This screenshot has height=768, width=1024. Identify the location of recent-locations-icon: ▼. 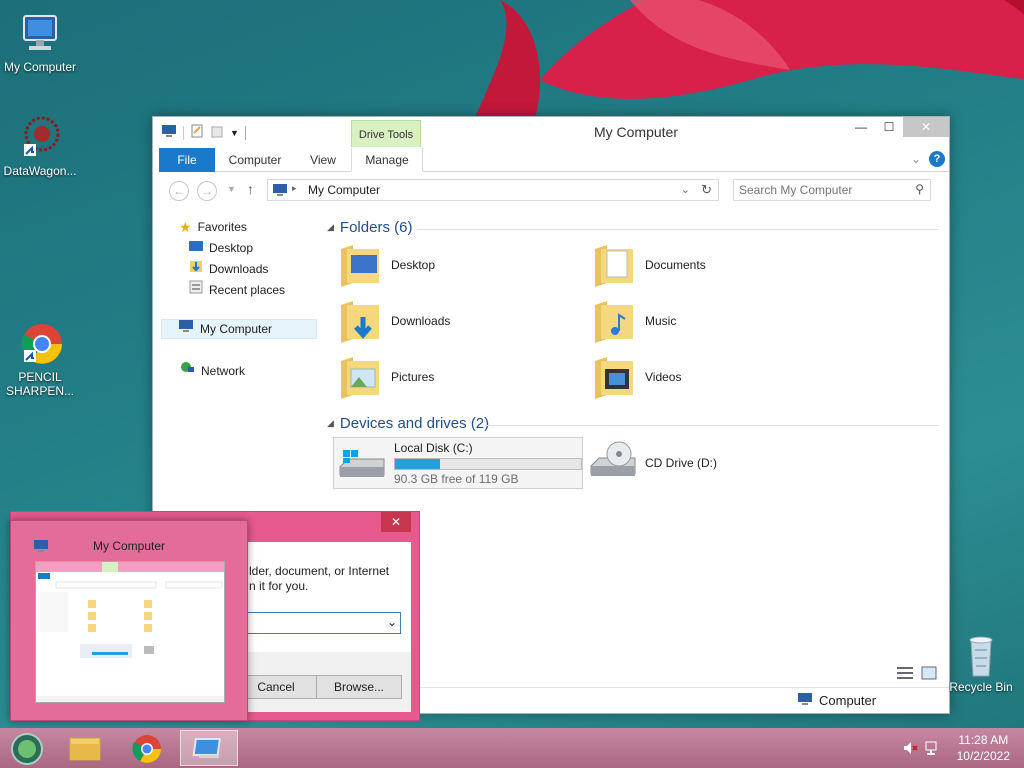
(231, 189).